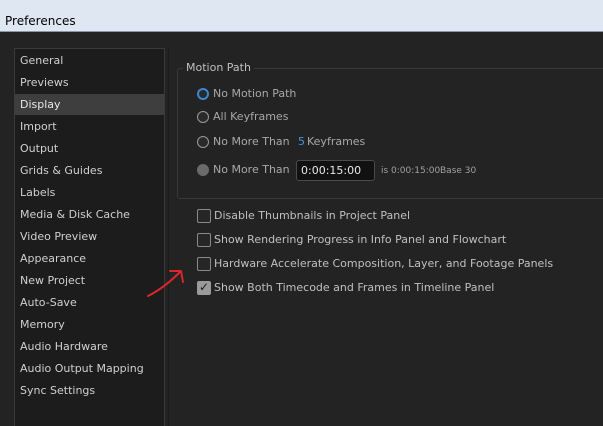 The image size is (603, 426). I want to click on radio-label-no-more-than-keyframes: No More Than, so click(251, 141).